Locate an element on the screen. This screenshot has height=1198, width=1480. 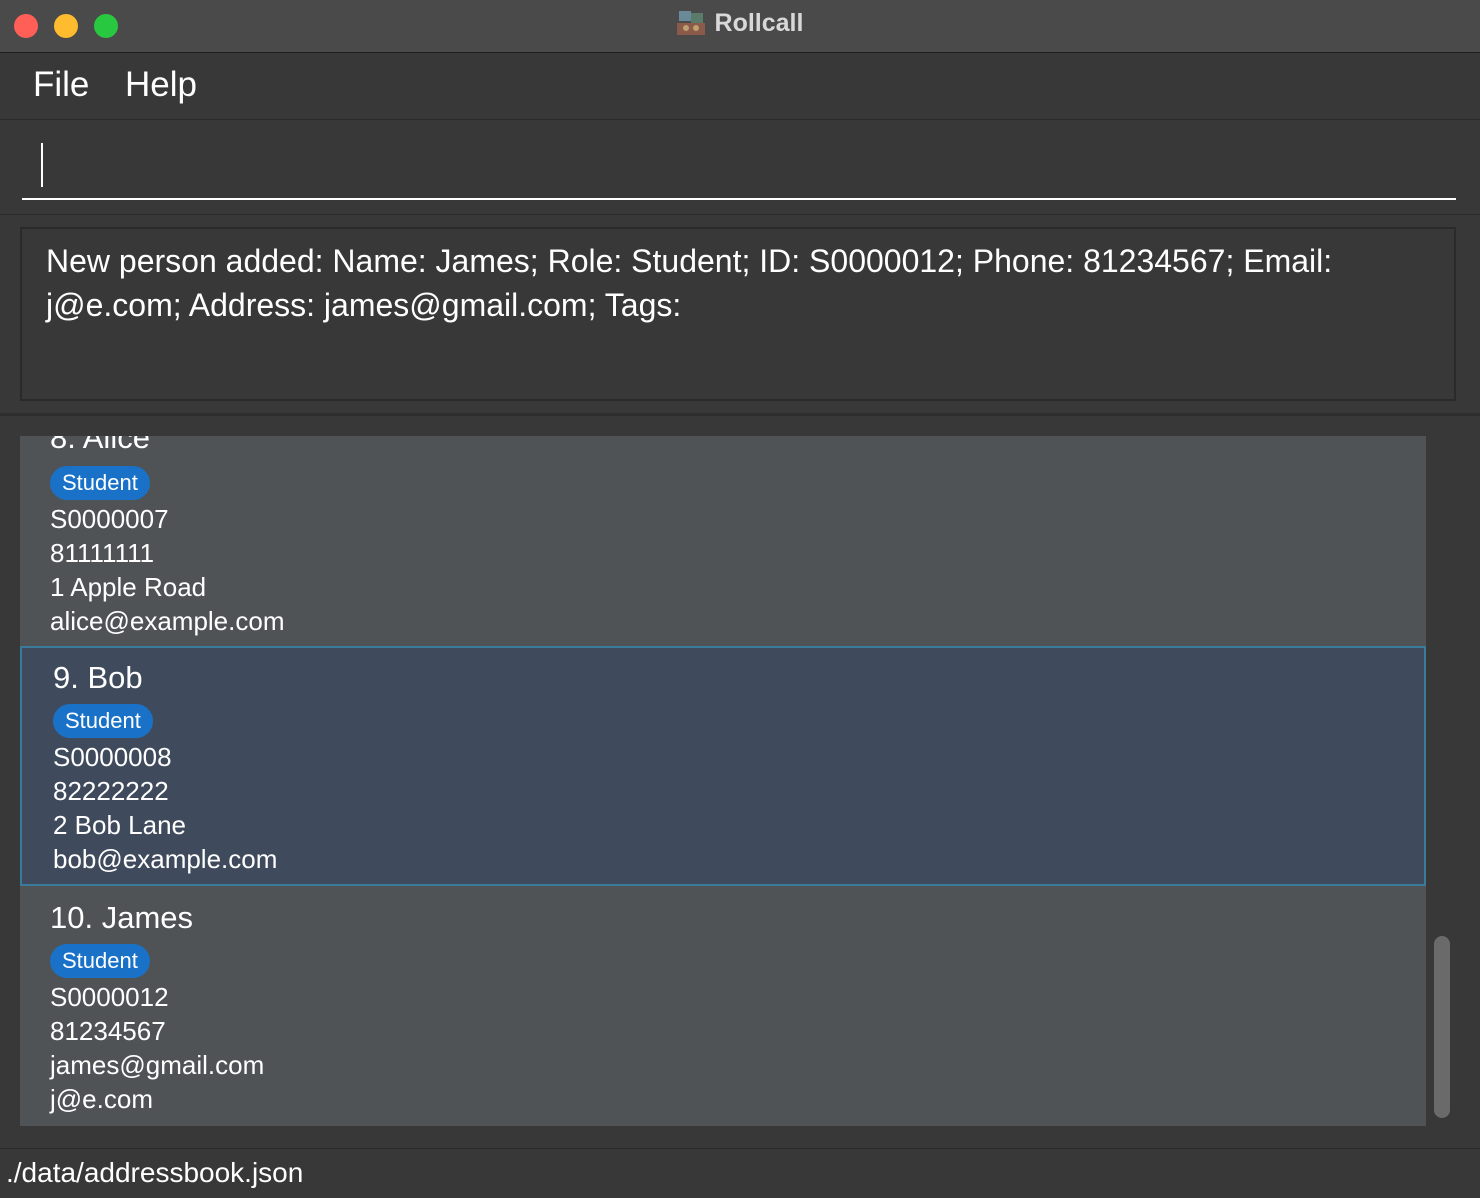
person-phone: 82222222 is located at coordinates (111, 791).